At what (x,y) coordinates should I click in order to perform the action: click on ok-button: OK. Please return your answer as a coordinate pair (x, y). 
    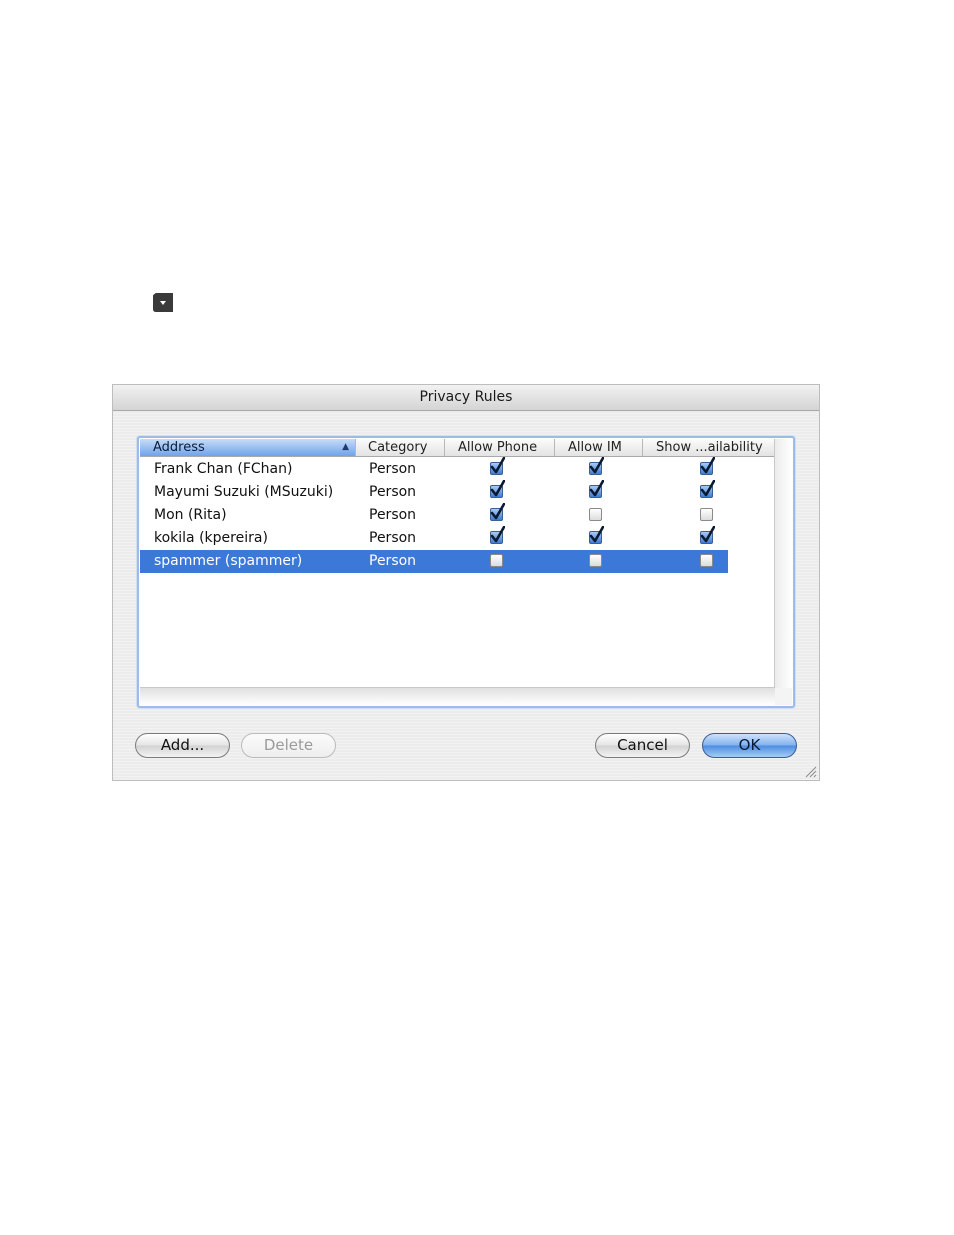
    Looking at the image, I should click on (749, 745).